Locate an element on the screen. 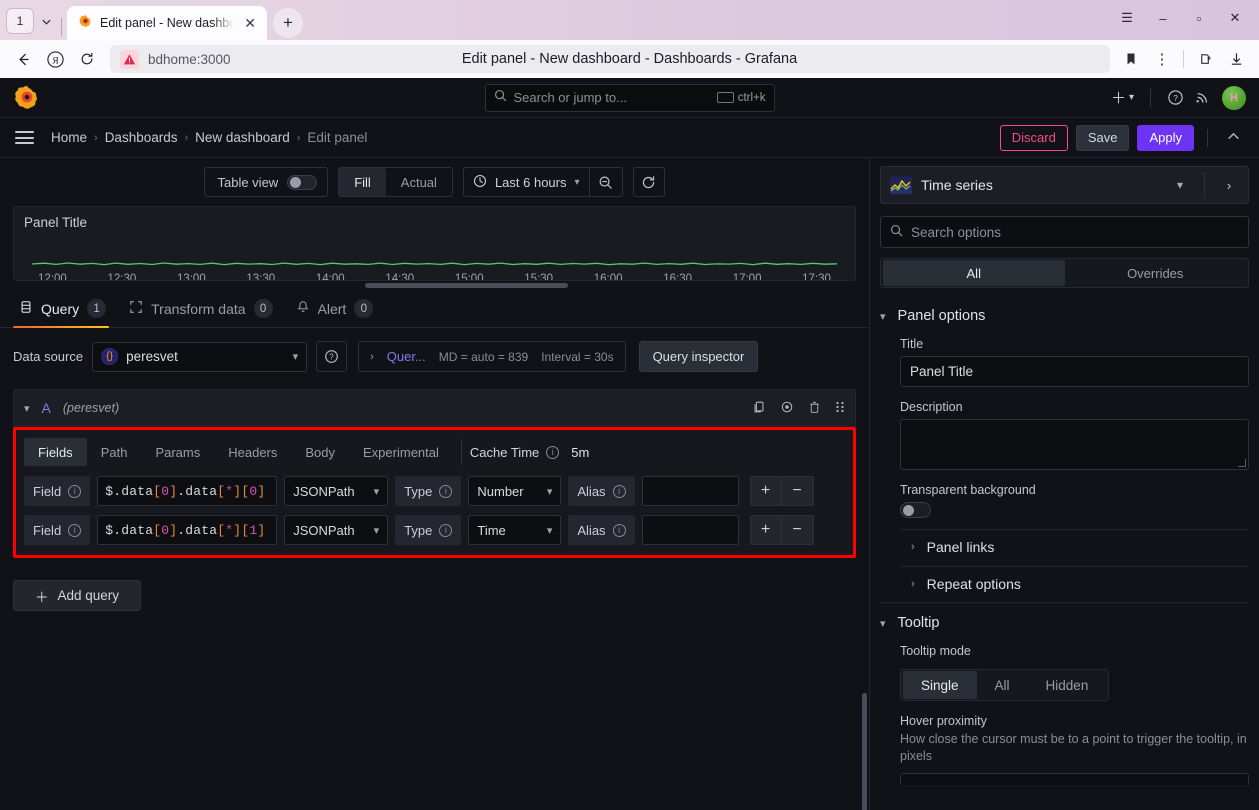 The image size is (1259, 810). maximize-icon: ▫ is located at coordinates (1199, 18).